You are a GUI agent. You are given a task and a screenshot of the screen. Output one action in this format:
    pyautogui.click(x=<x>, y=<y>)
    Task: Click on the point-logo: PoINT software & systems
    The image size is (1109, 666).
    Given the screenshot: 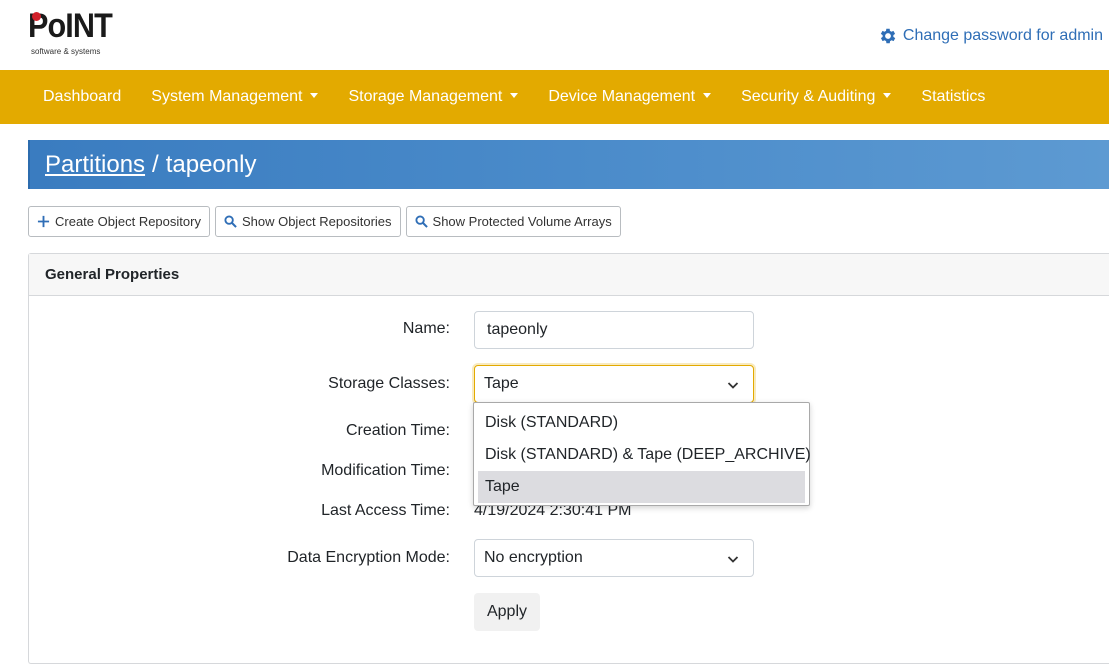 What is the action you would take?
    pyautogui.click(x=70, y=34)
    